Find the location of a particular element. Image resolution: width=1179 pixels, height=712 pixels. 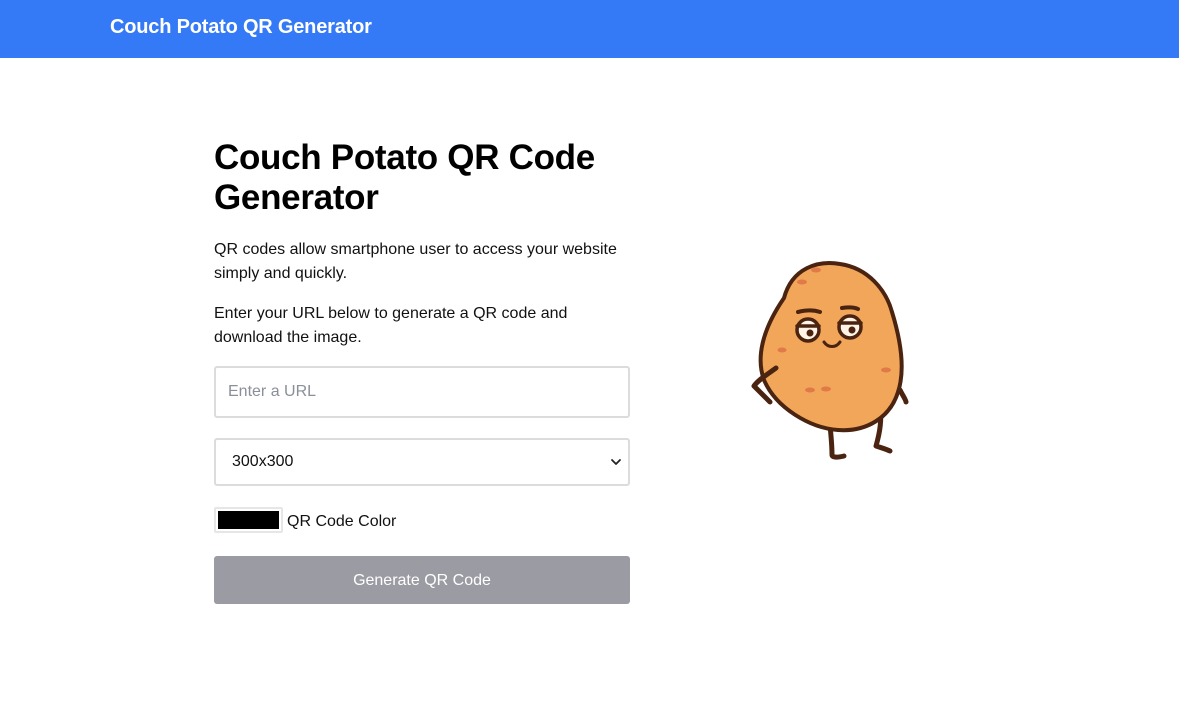

color-picker-input is located at coordinates (248, 520).